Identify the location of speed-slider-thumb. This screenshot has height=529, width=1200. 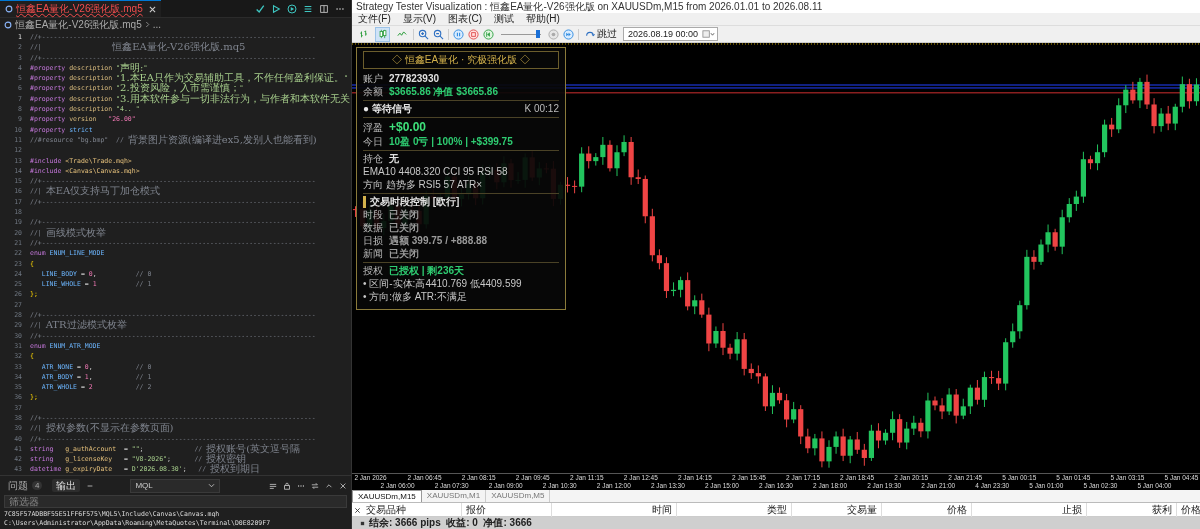
(538, 34).